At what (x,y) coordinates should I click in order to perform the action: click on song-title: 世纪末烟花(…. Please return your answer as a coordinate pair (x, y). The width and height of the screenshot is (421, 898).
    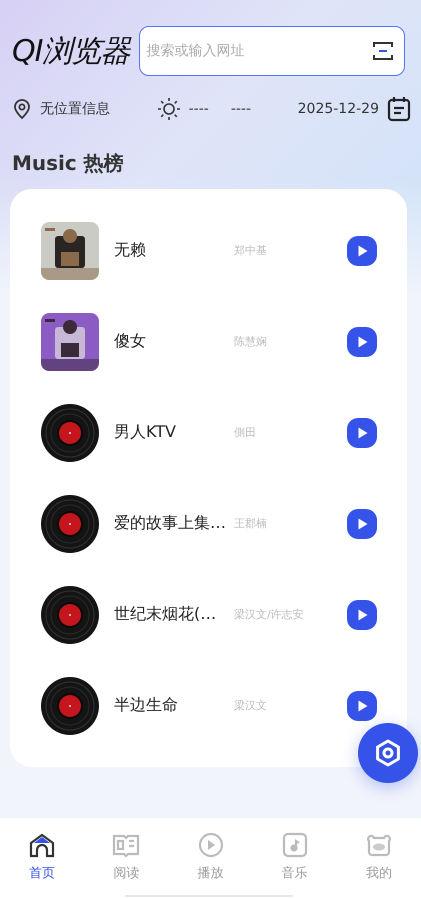
    Looking at the image, I should click on (166, 614).